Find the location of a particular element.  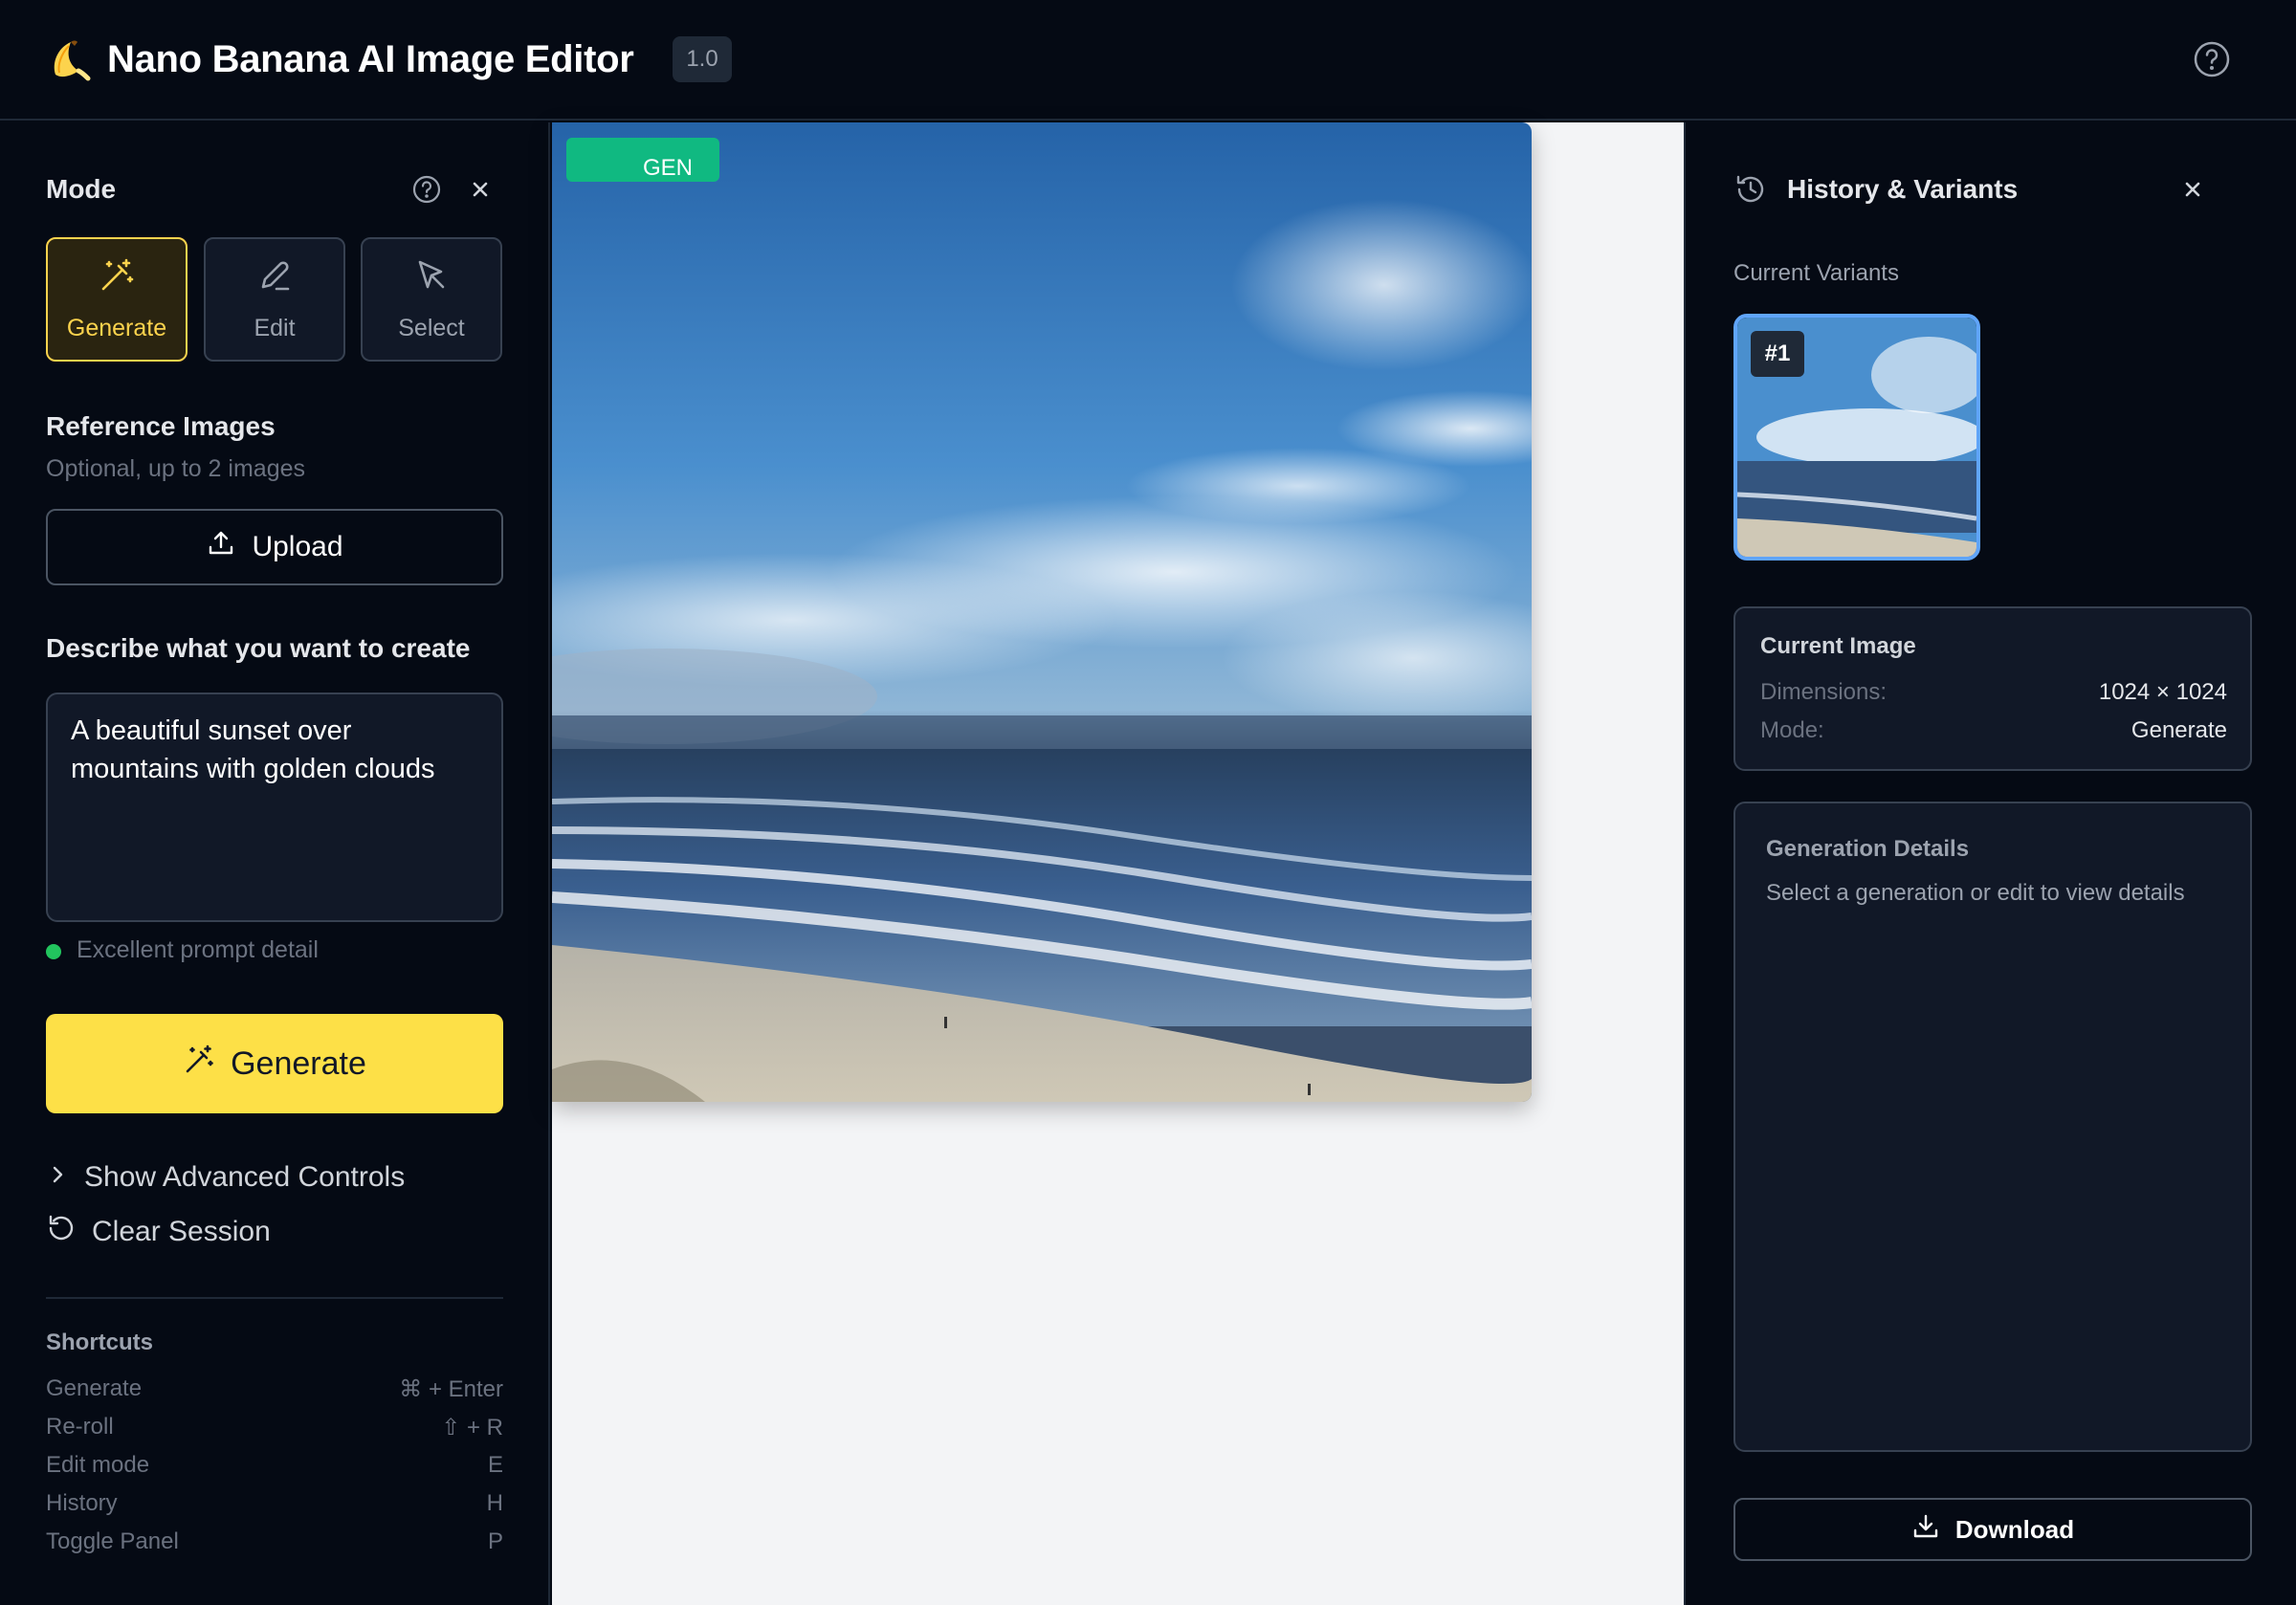

shortcut-keys: P is located at coordinates (495, 1541).